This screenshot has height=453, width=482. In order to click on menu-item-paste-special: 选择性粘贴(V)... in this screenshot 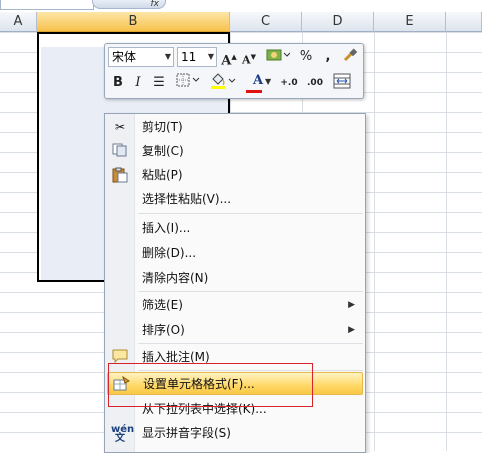, I will do `click(235, 199)`.